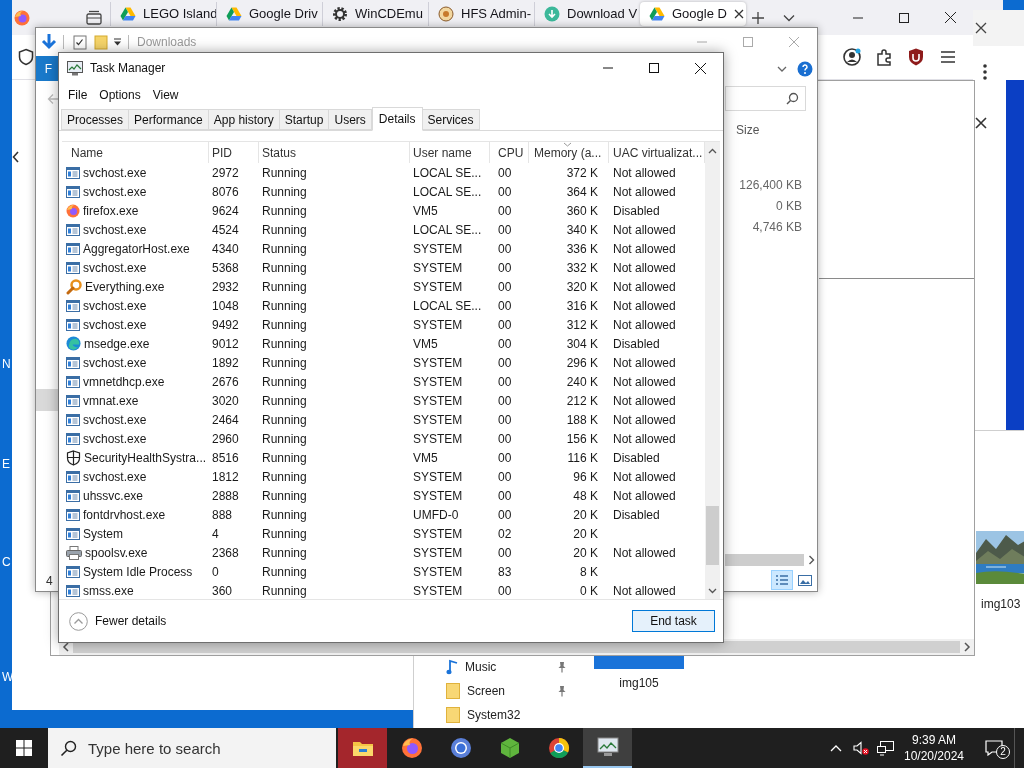  What do you see at coordinates (1001, 604) in the screenshot?
I see `file-label: img103` at bounding box center [1001, 604].